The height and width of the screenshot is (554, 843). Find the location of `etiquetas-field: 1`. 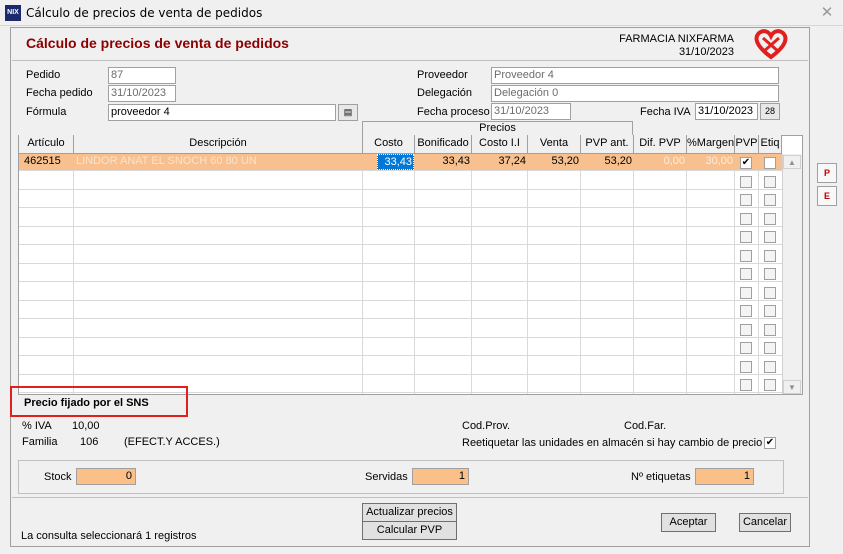

etiquetas-field: 1 is located at coordinates (724, 476).